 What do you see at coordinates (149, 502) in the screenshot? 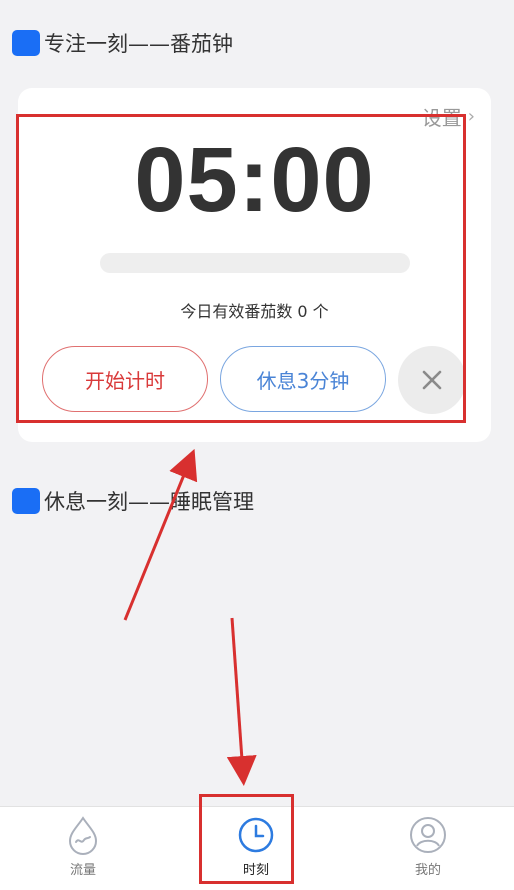
I see `rest-title-text: 休息一刻——睡眠管理` at bounding box center [149, 502].